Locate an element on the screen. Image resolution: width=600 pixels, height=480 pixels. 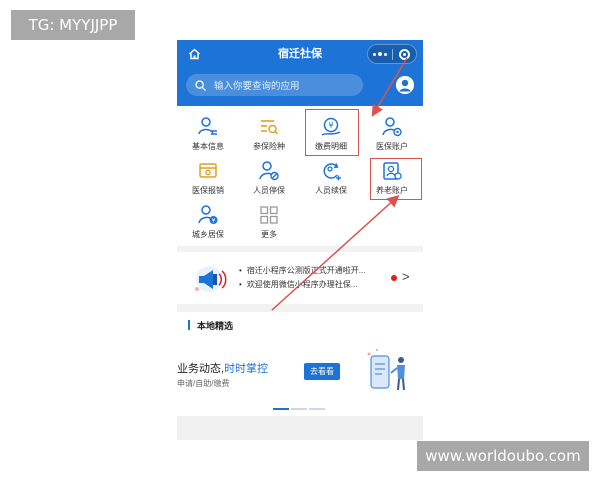
highlight-box-pension is located at coordinates (396, 179).